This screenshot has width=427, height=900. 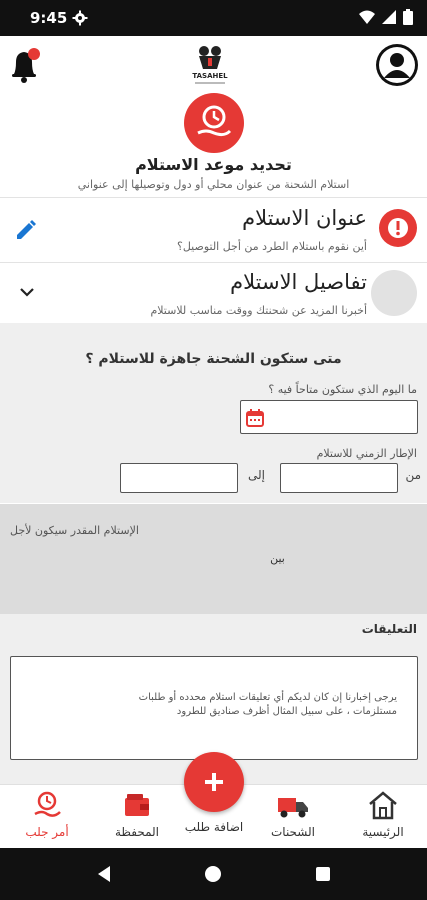 I want to click on nav-shipments: الشحنات, so click(x=293, y=814).